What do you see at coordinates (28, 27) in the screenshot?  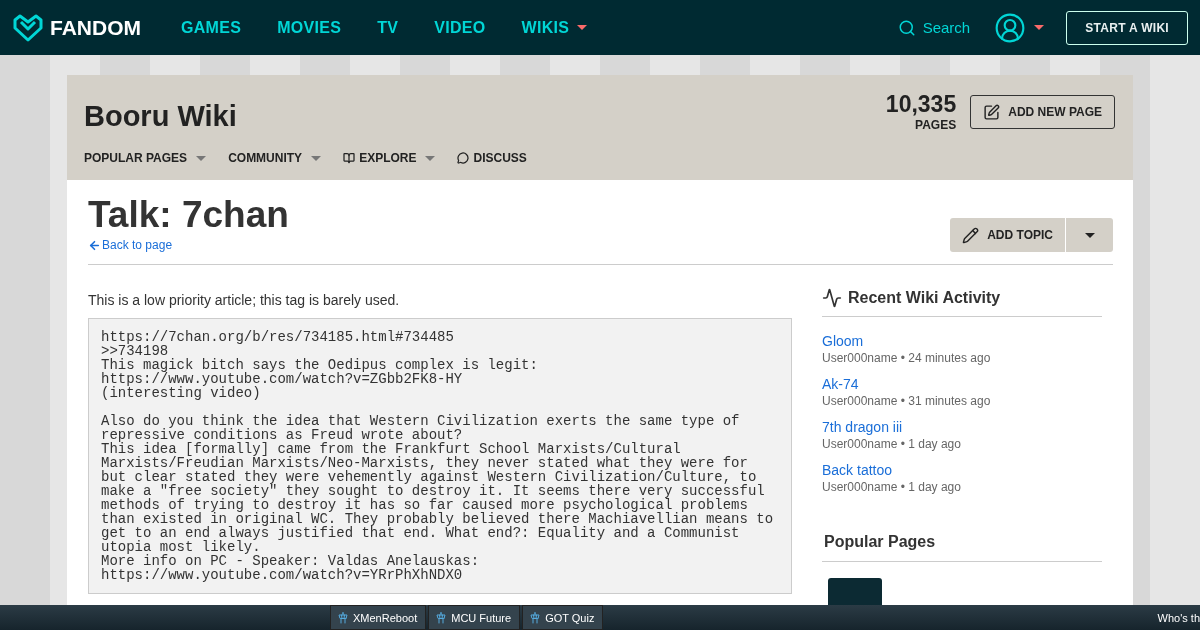 I see `heart-logo-icon` at bounding box center [28, 27].